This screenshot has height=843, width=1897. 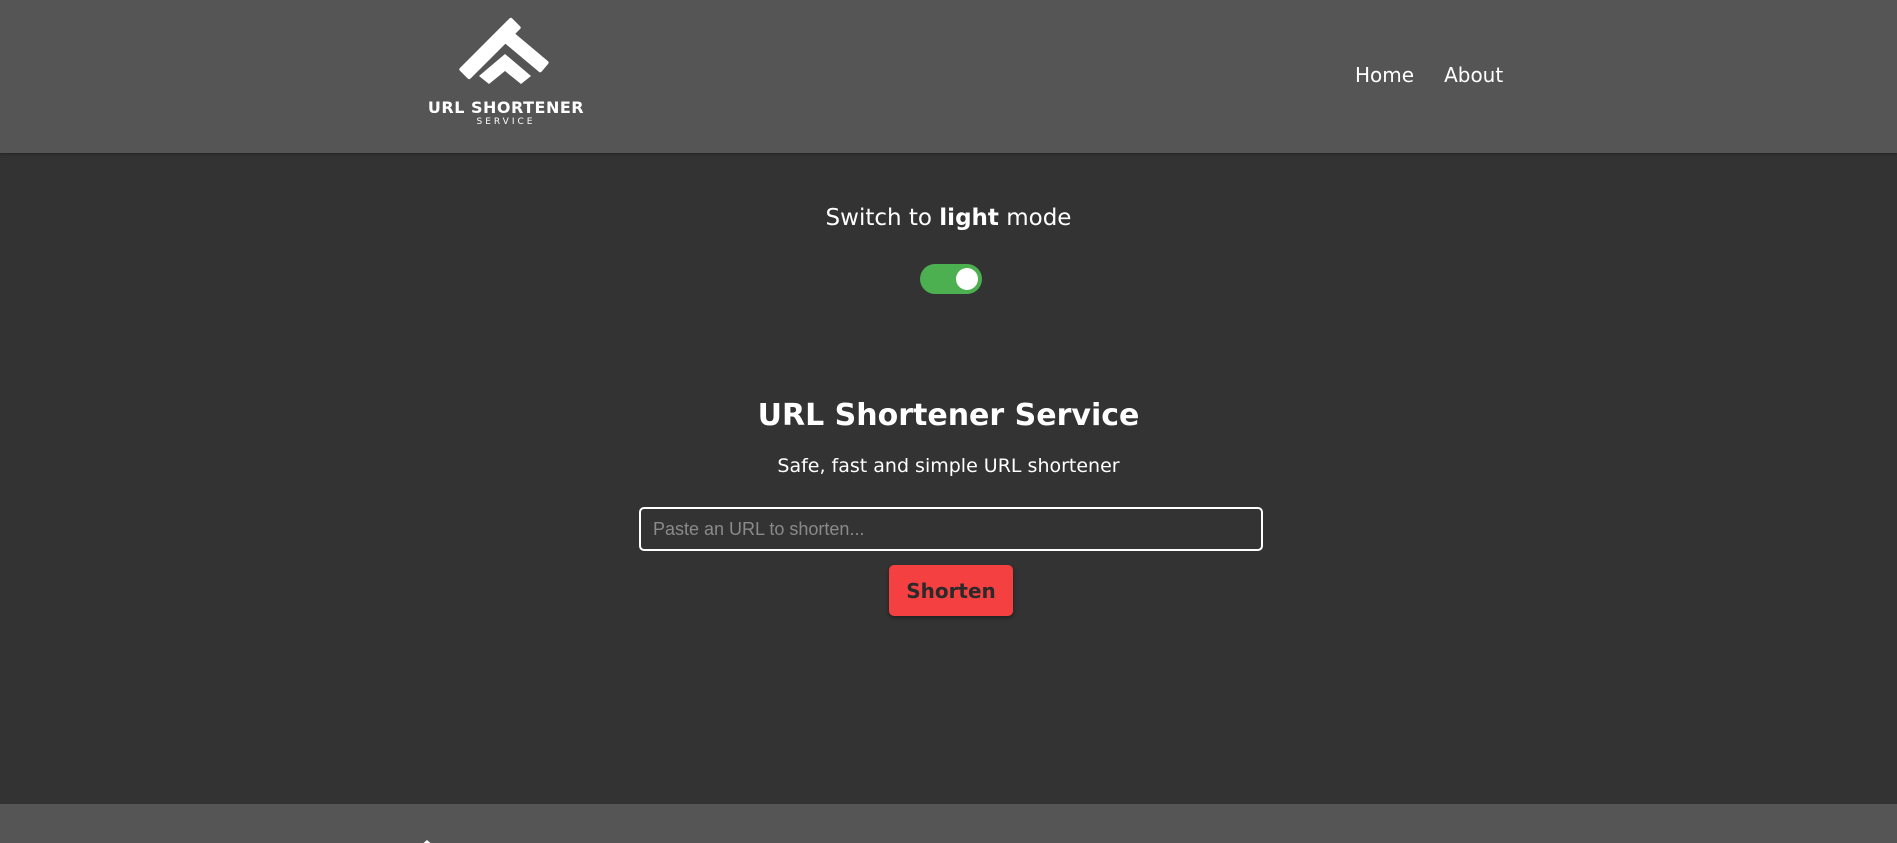 What do you see at coordinates (1473, 75) in the screenshot?
I see `nav-about-link: About` at bounding box center [1473, 75].